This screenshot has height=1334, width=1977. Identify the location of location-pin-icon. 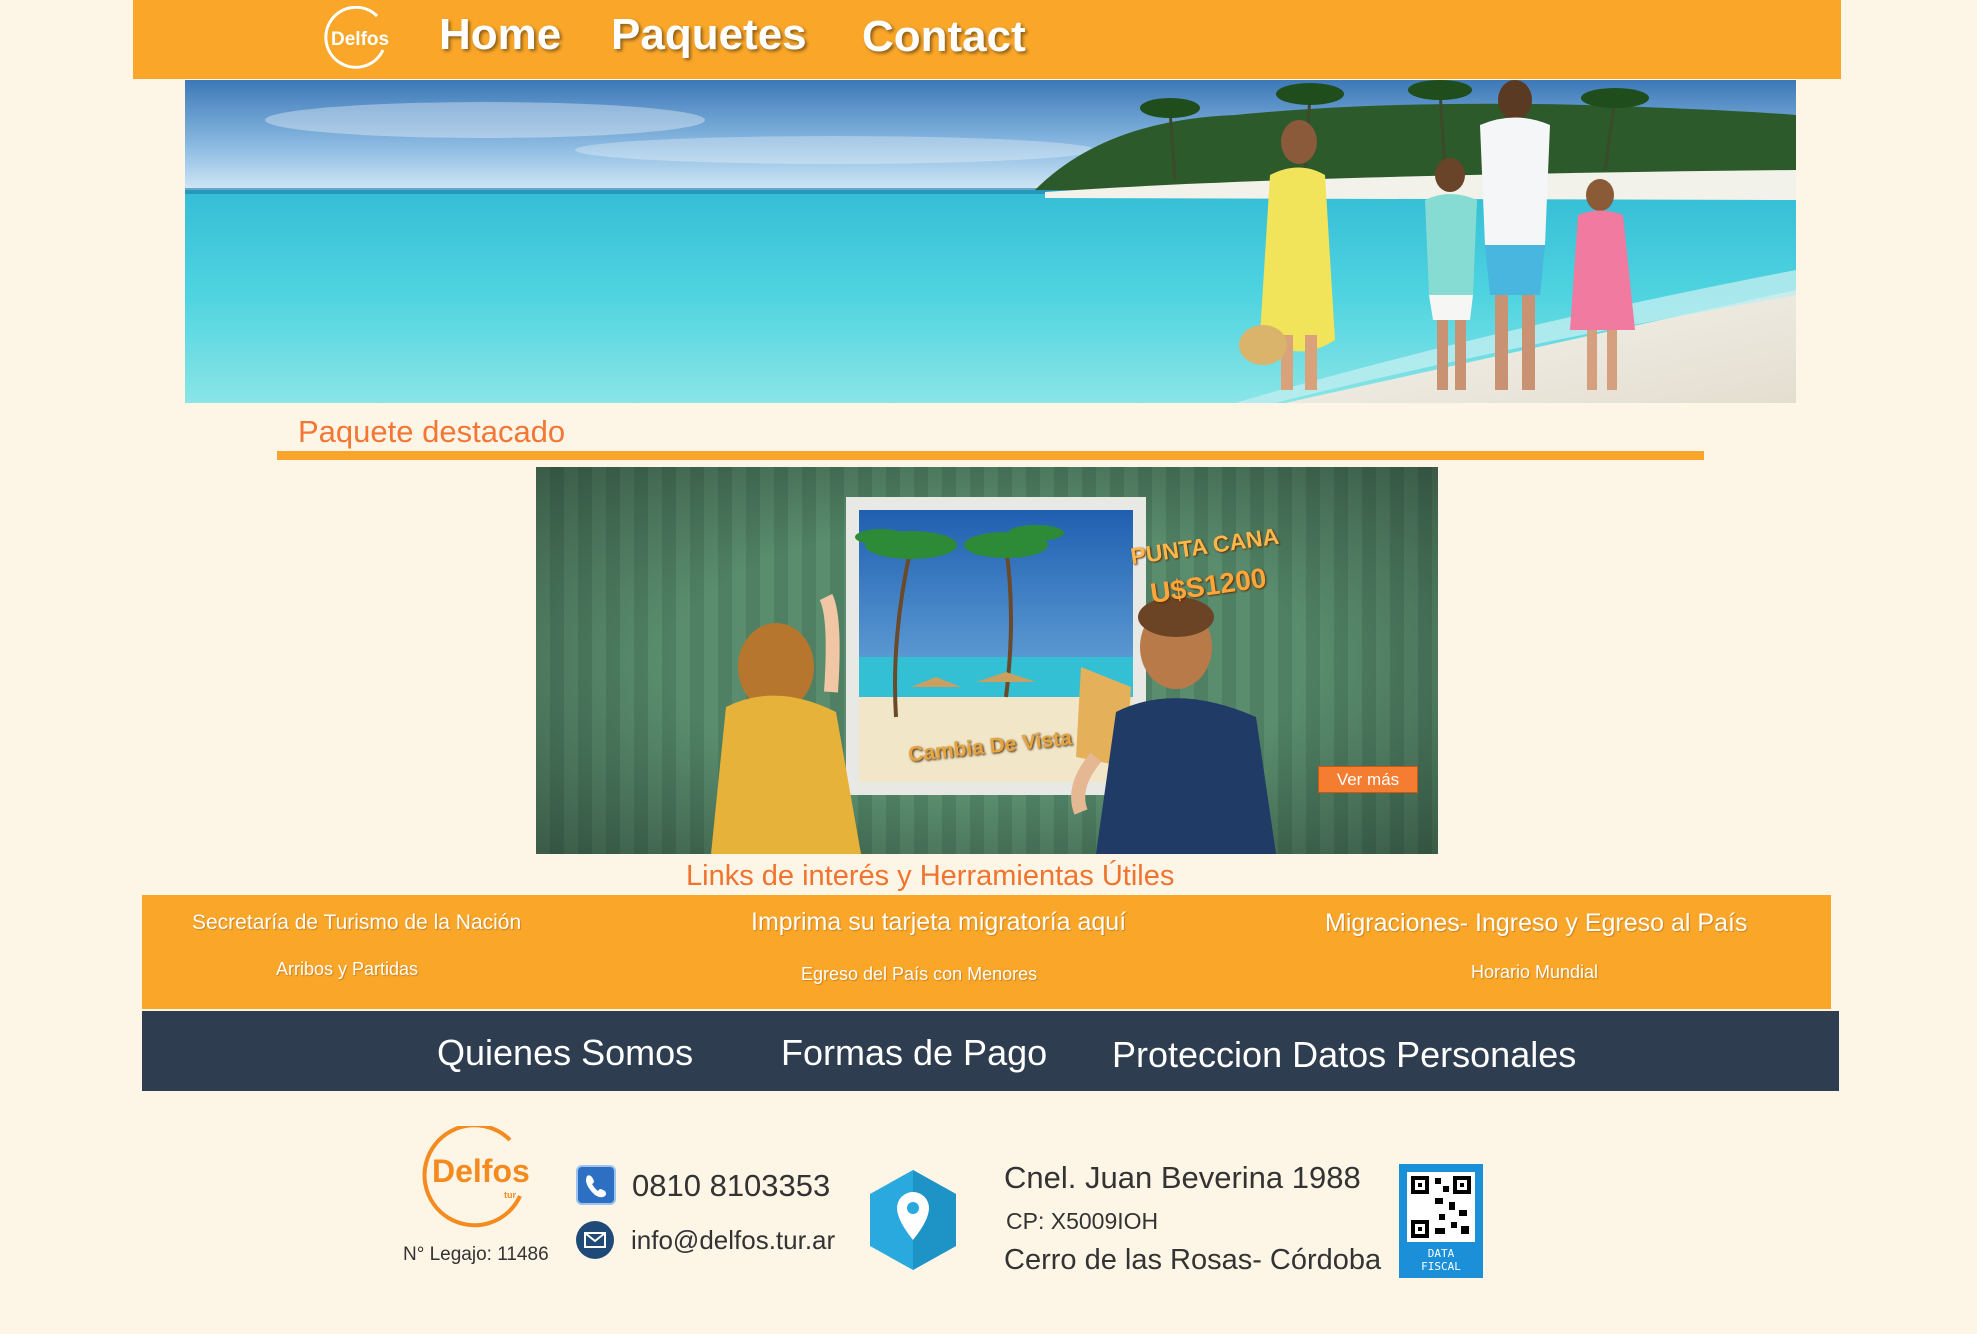
(913, 1220).